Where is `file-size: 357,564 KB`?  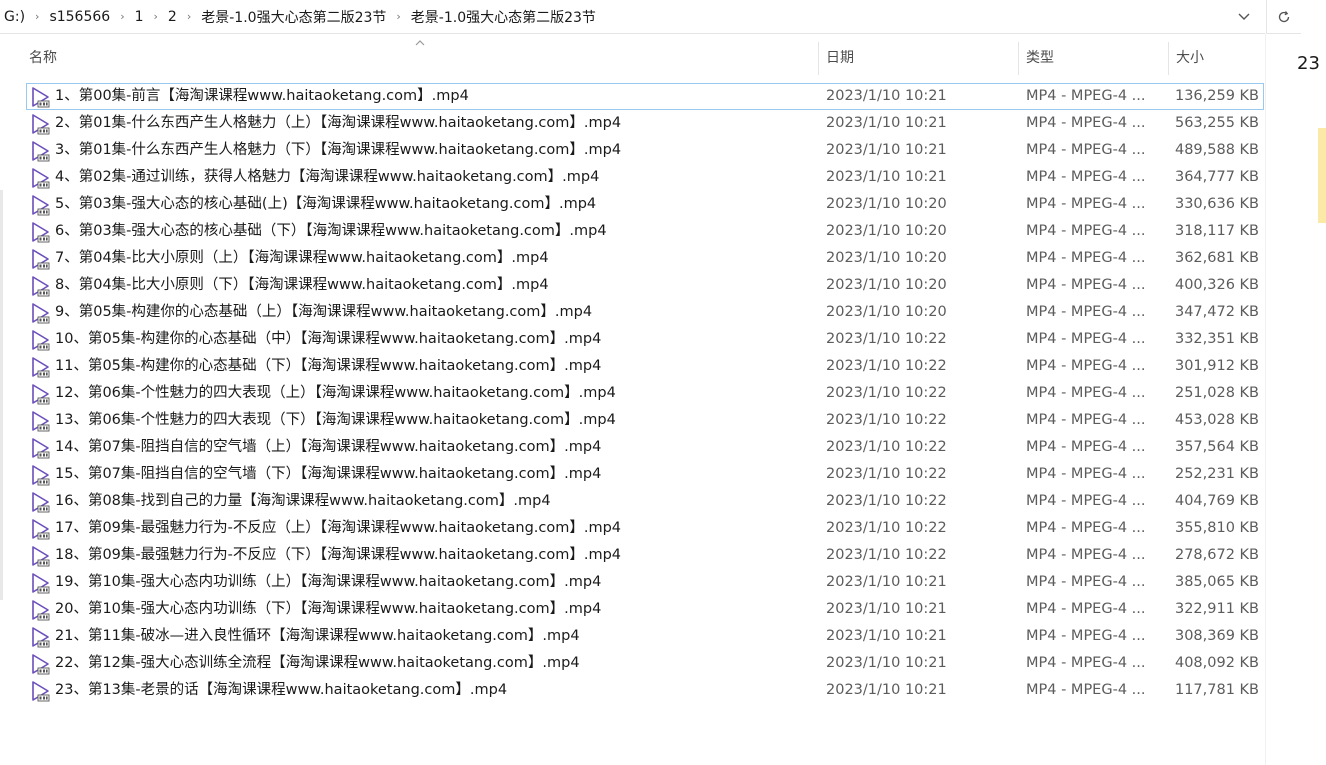
file-size: 357,564 KB is located at coordinates (1216, 447).